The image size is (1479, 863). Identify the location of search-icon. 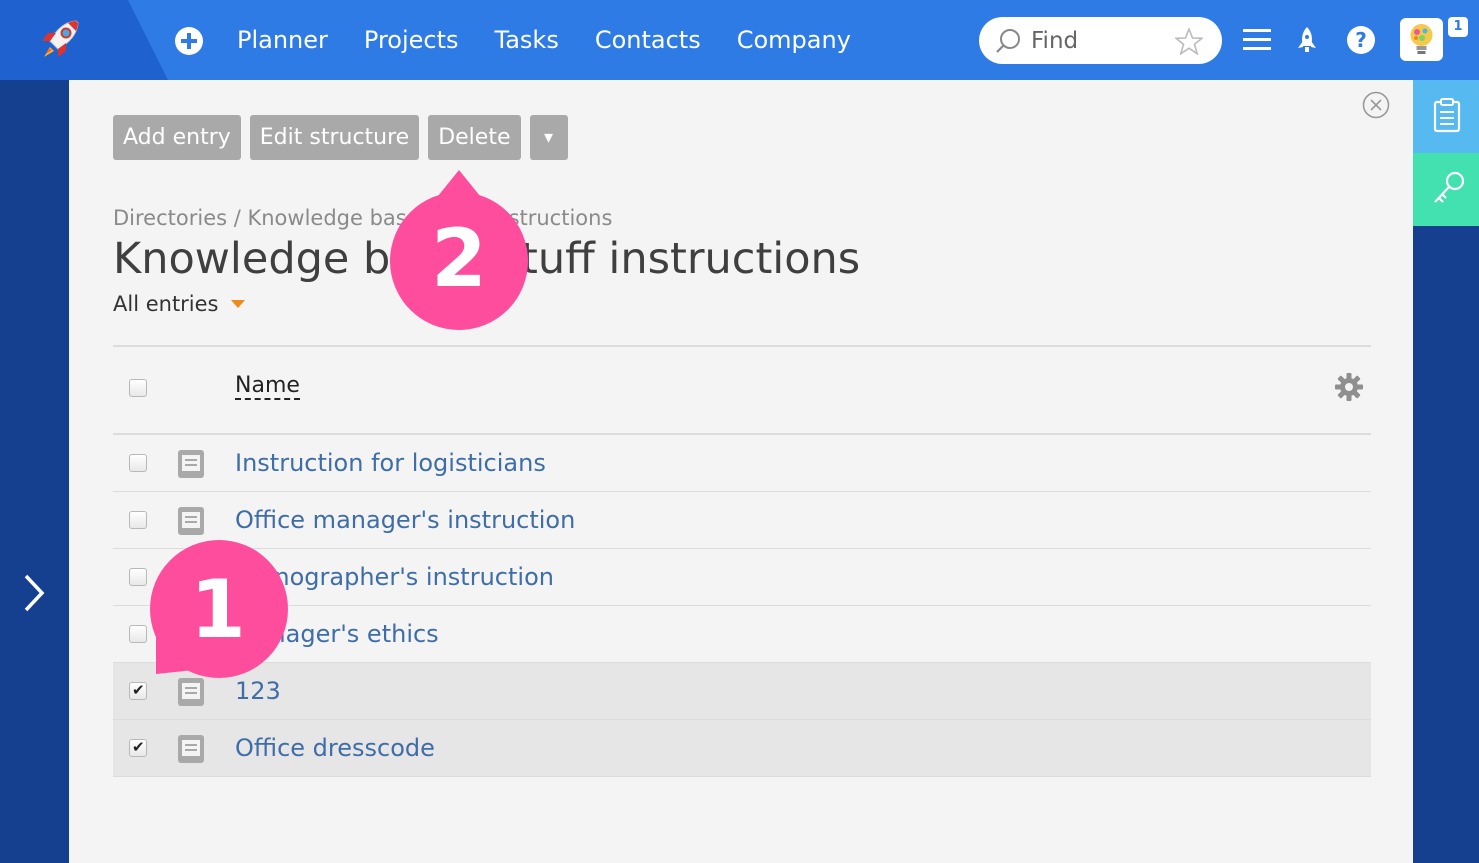
(1008, 41).